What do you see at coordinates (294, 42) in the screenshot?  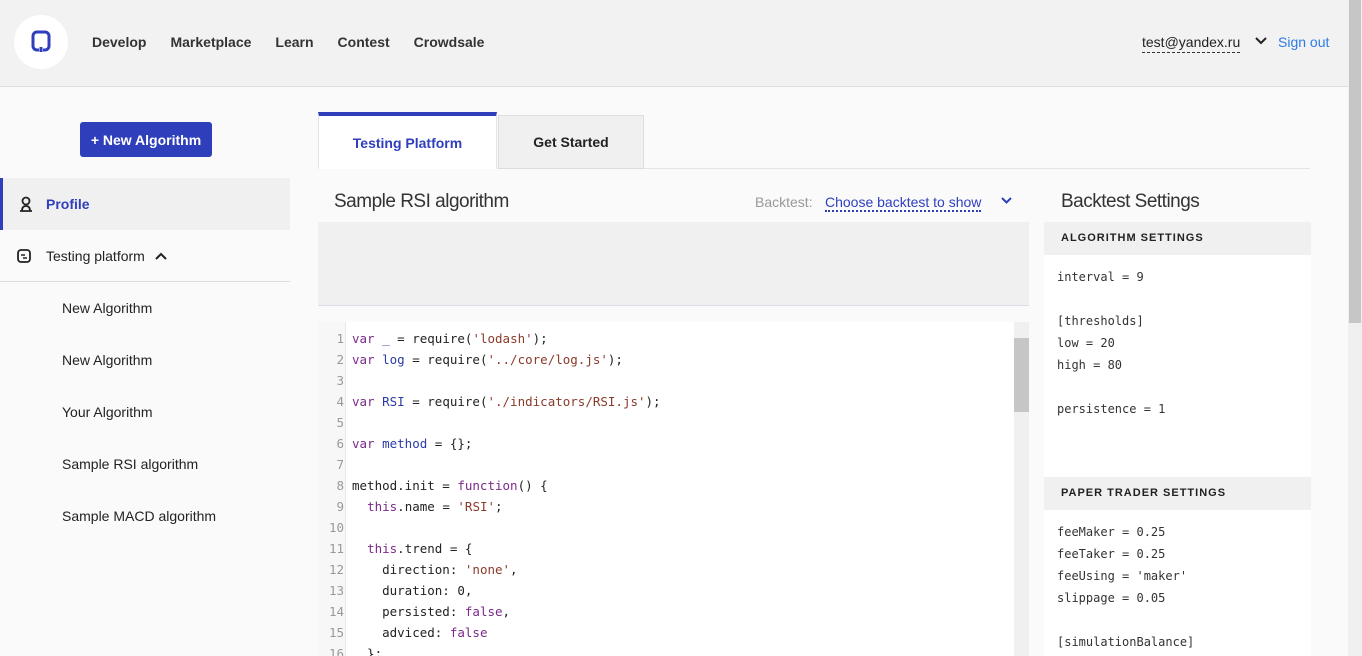 I see `nav-learn: Learn` at bounding box center [294, 42].